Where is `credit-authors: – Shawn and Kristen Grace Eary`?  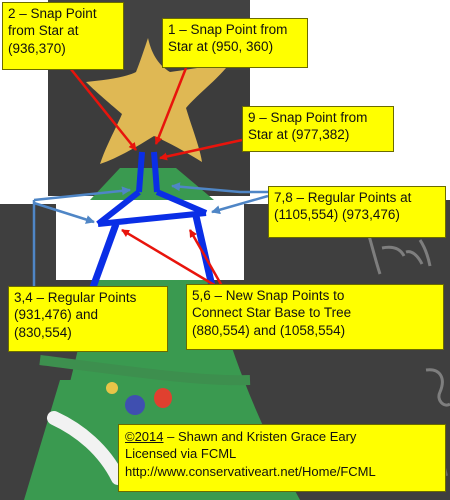
credit-authors: – Shawn and Kristen Grace Eary is located at coordinates (260, 436).